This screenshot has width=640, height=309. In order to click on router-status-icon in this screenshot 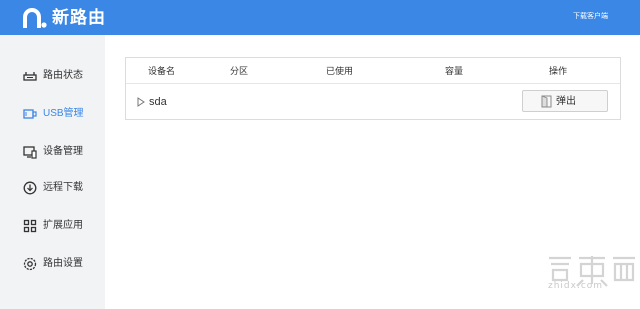, I will do `click(30, 76)`.